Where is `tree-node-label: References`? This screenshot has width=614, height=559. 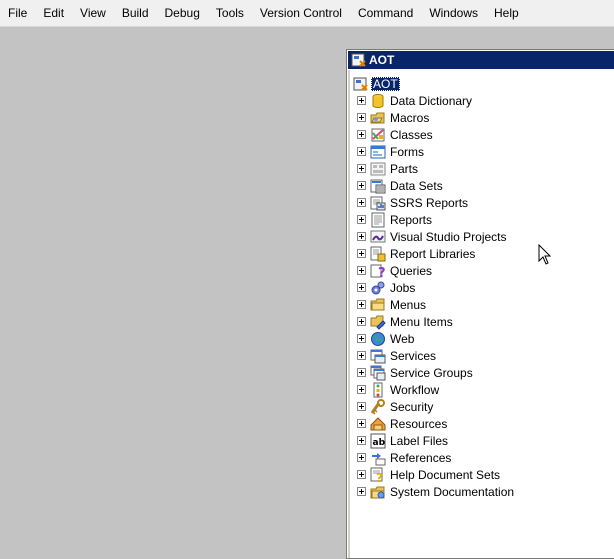 tree-node-label: References is located at coordinates (421, 457).